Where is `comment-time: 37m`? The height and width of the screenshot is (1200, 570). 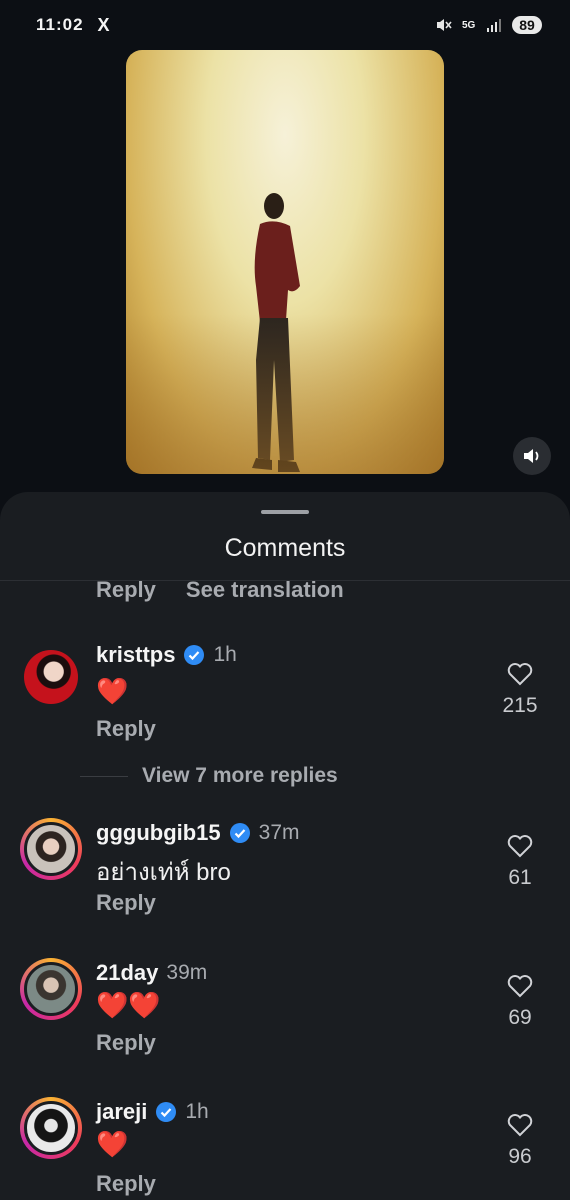
comment-time: 37m is located at coordinates (279, 832).